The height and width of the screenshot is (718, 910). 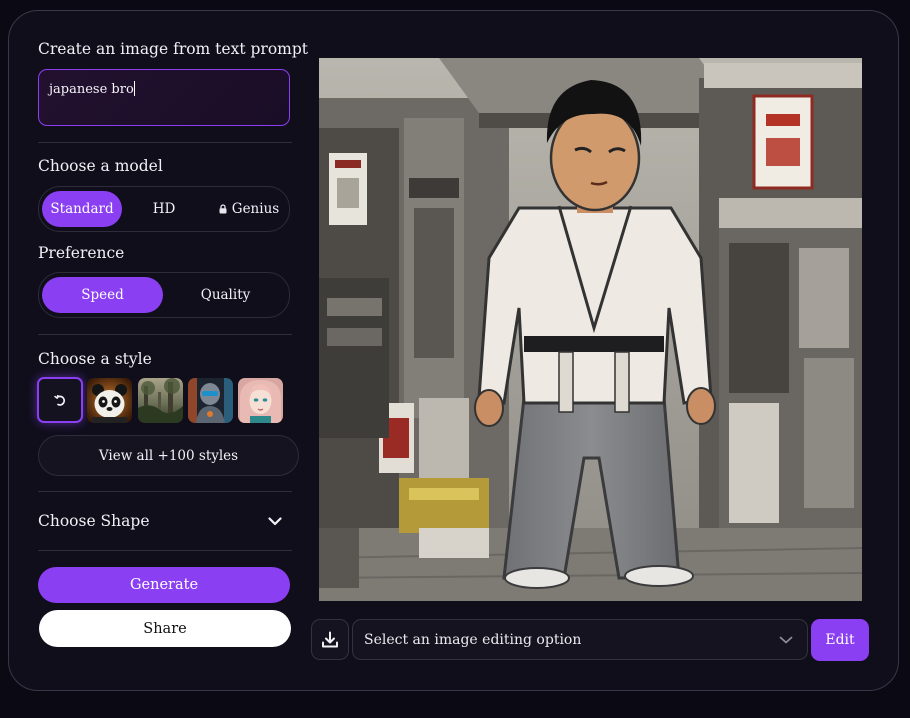 What do you see at coordinates (168, 455) in the screenshot?
I see `view-all-styles-button: View all +100 styles` at bounding box center [168, 455].